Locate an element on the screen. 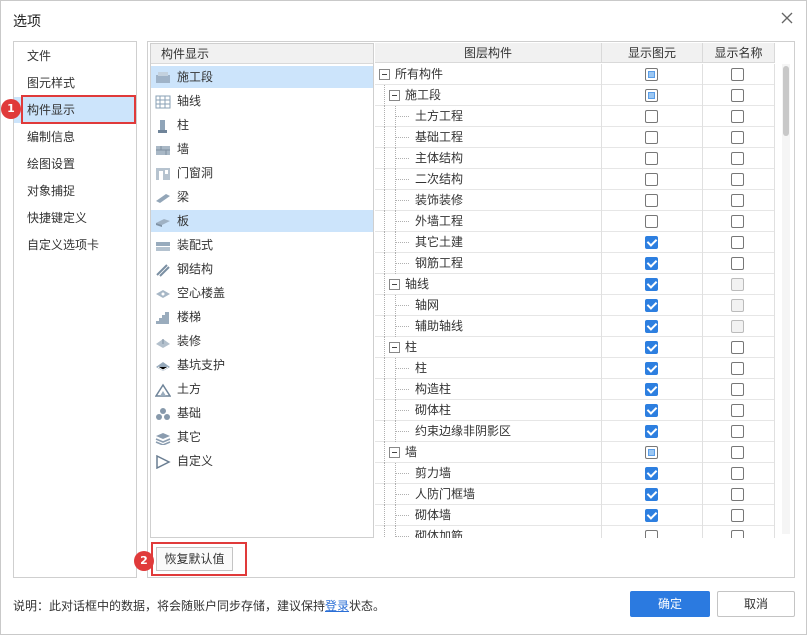  nav-item-0: 文件 is located at coordinates (75, 56).